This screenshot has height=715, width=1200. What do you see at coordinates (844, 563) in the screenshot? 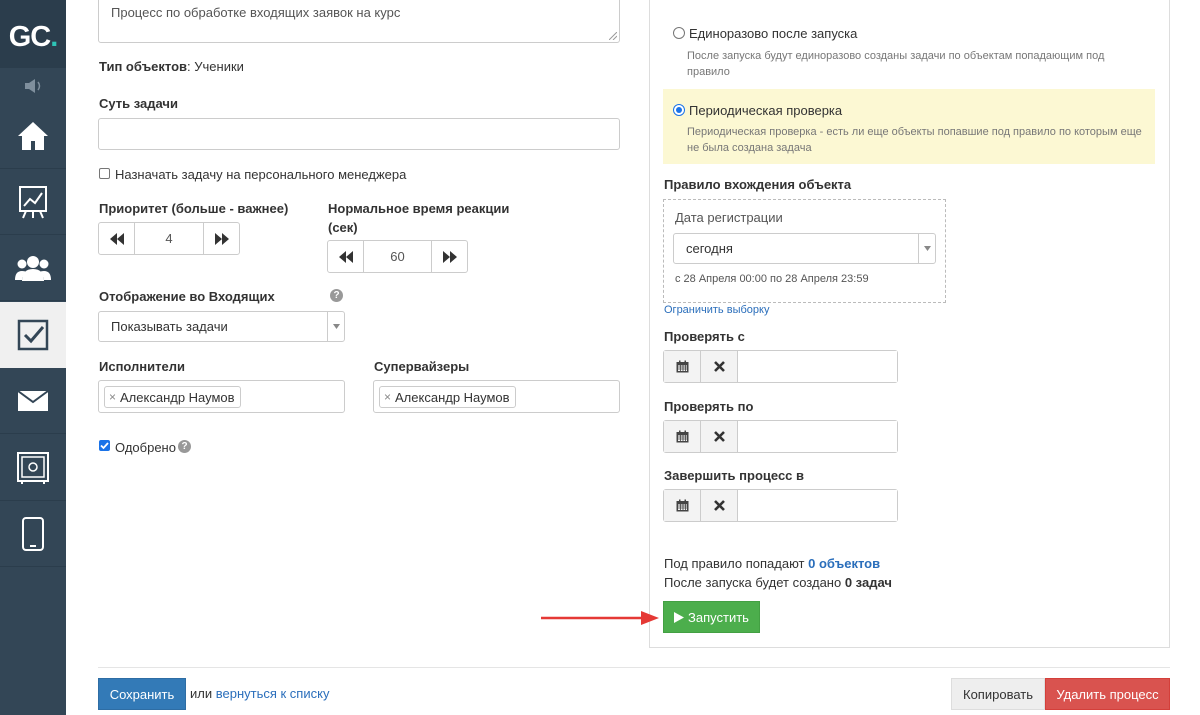
I see `objects-count-link: 0 объектов` at bounding box center [844, 563].